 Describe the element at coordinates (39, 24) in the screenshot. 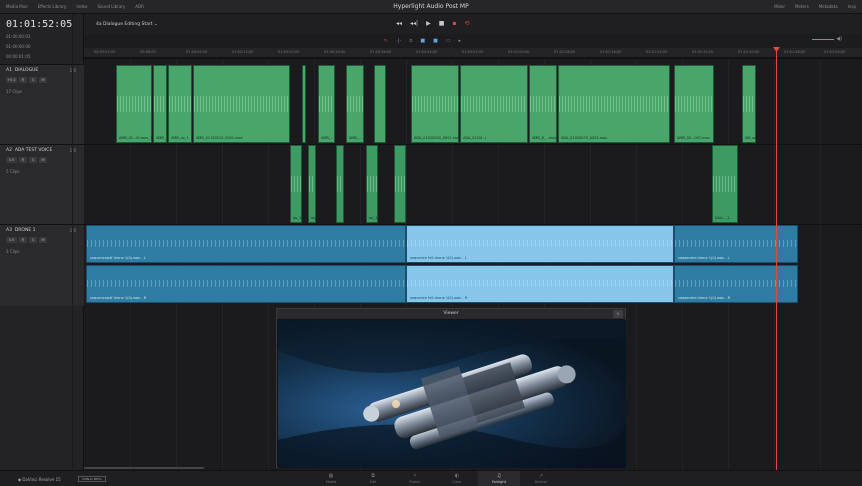

I see `timecode-display: 01:01:52:05` at that location.